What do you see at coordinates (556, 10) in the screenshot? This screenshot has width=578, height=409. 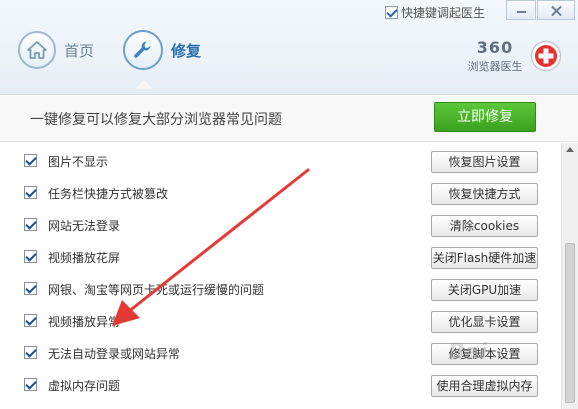 I see `close-button` at bounding box center [556, 10].